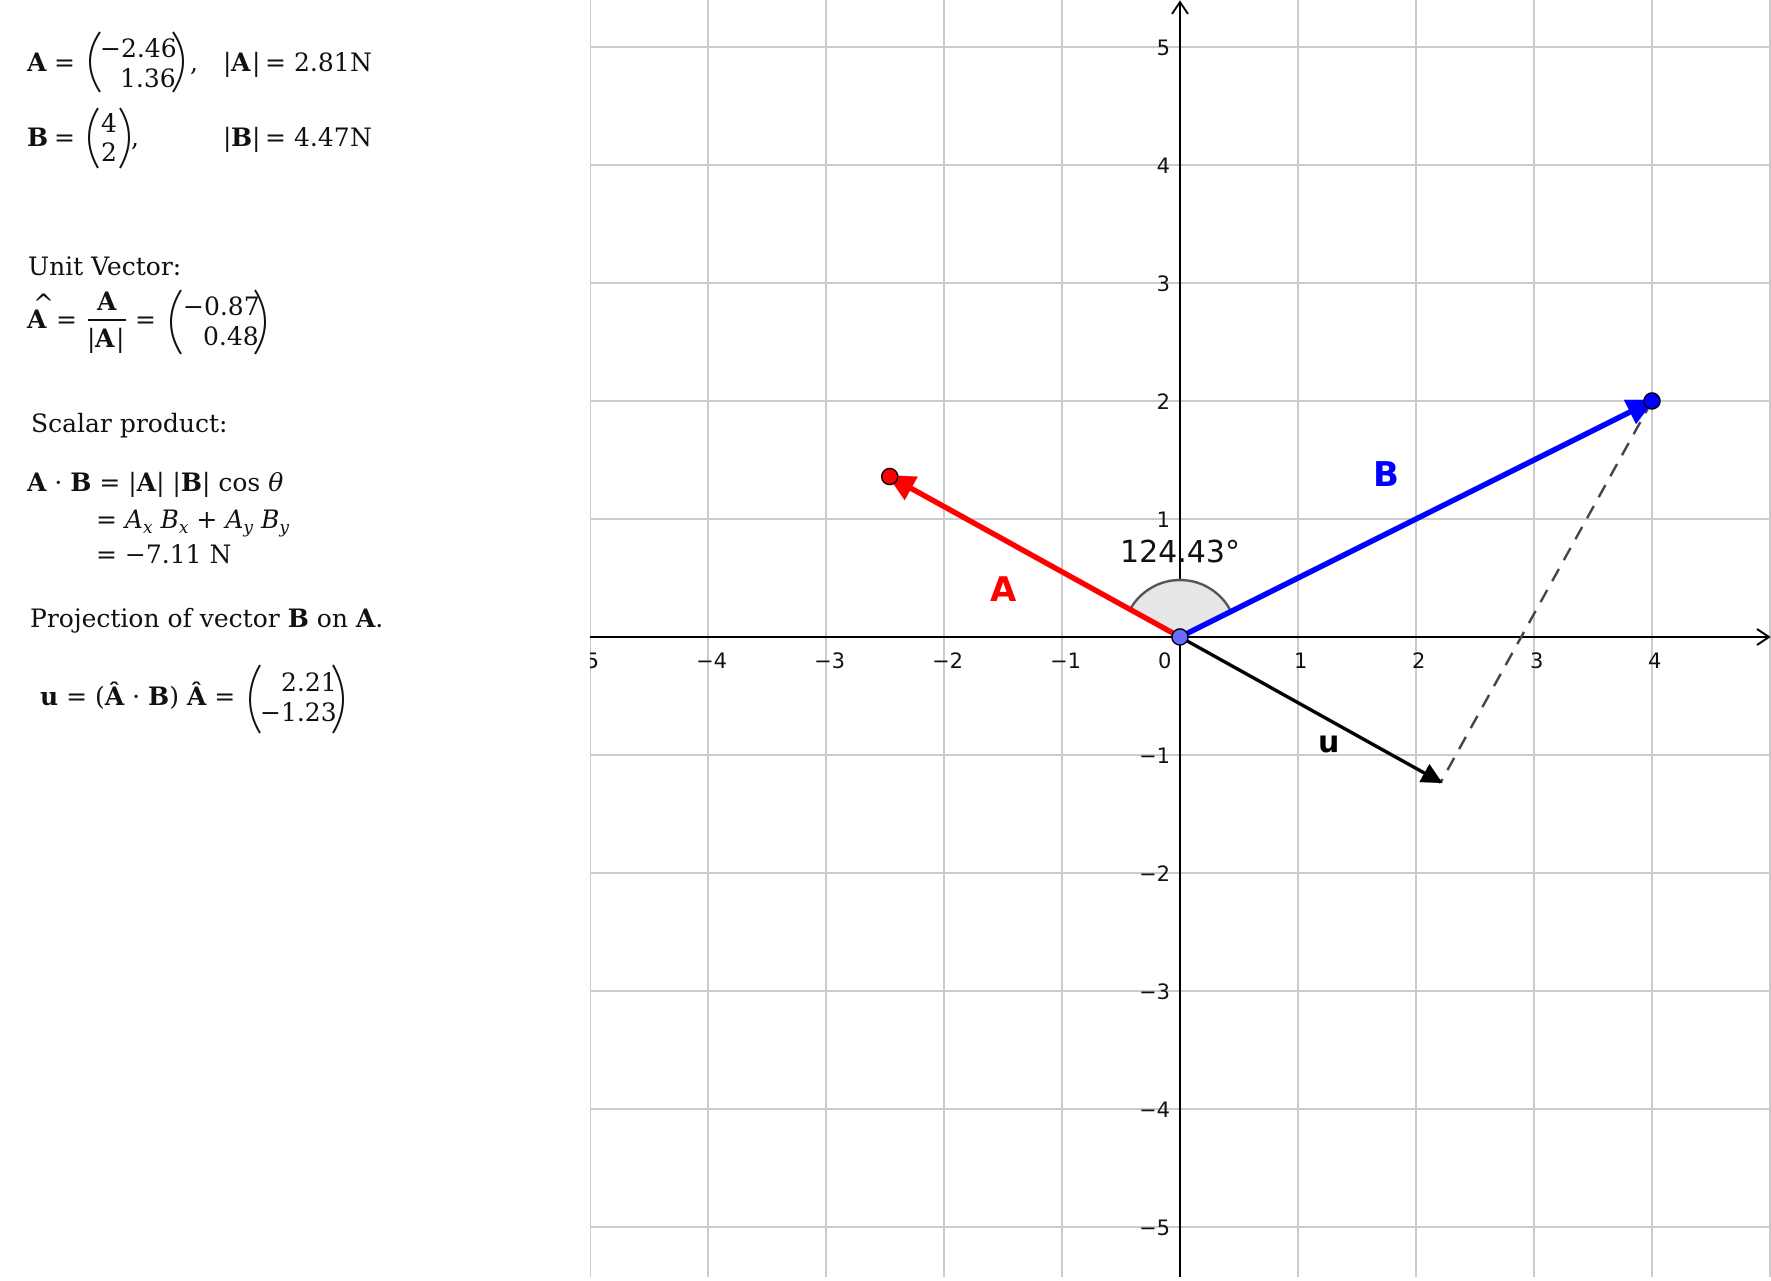 Image resolution: width=1771 pixels, height=1281 pixels. I want to click on scalar-components: = Ax Bx + Ay By, so click(192, 521).